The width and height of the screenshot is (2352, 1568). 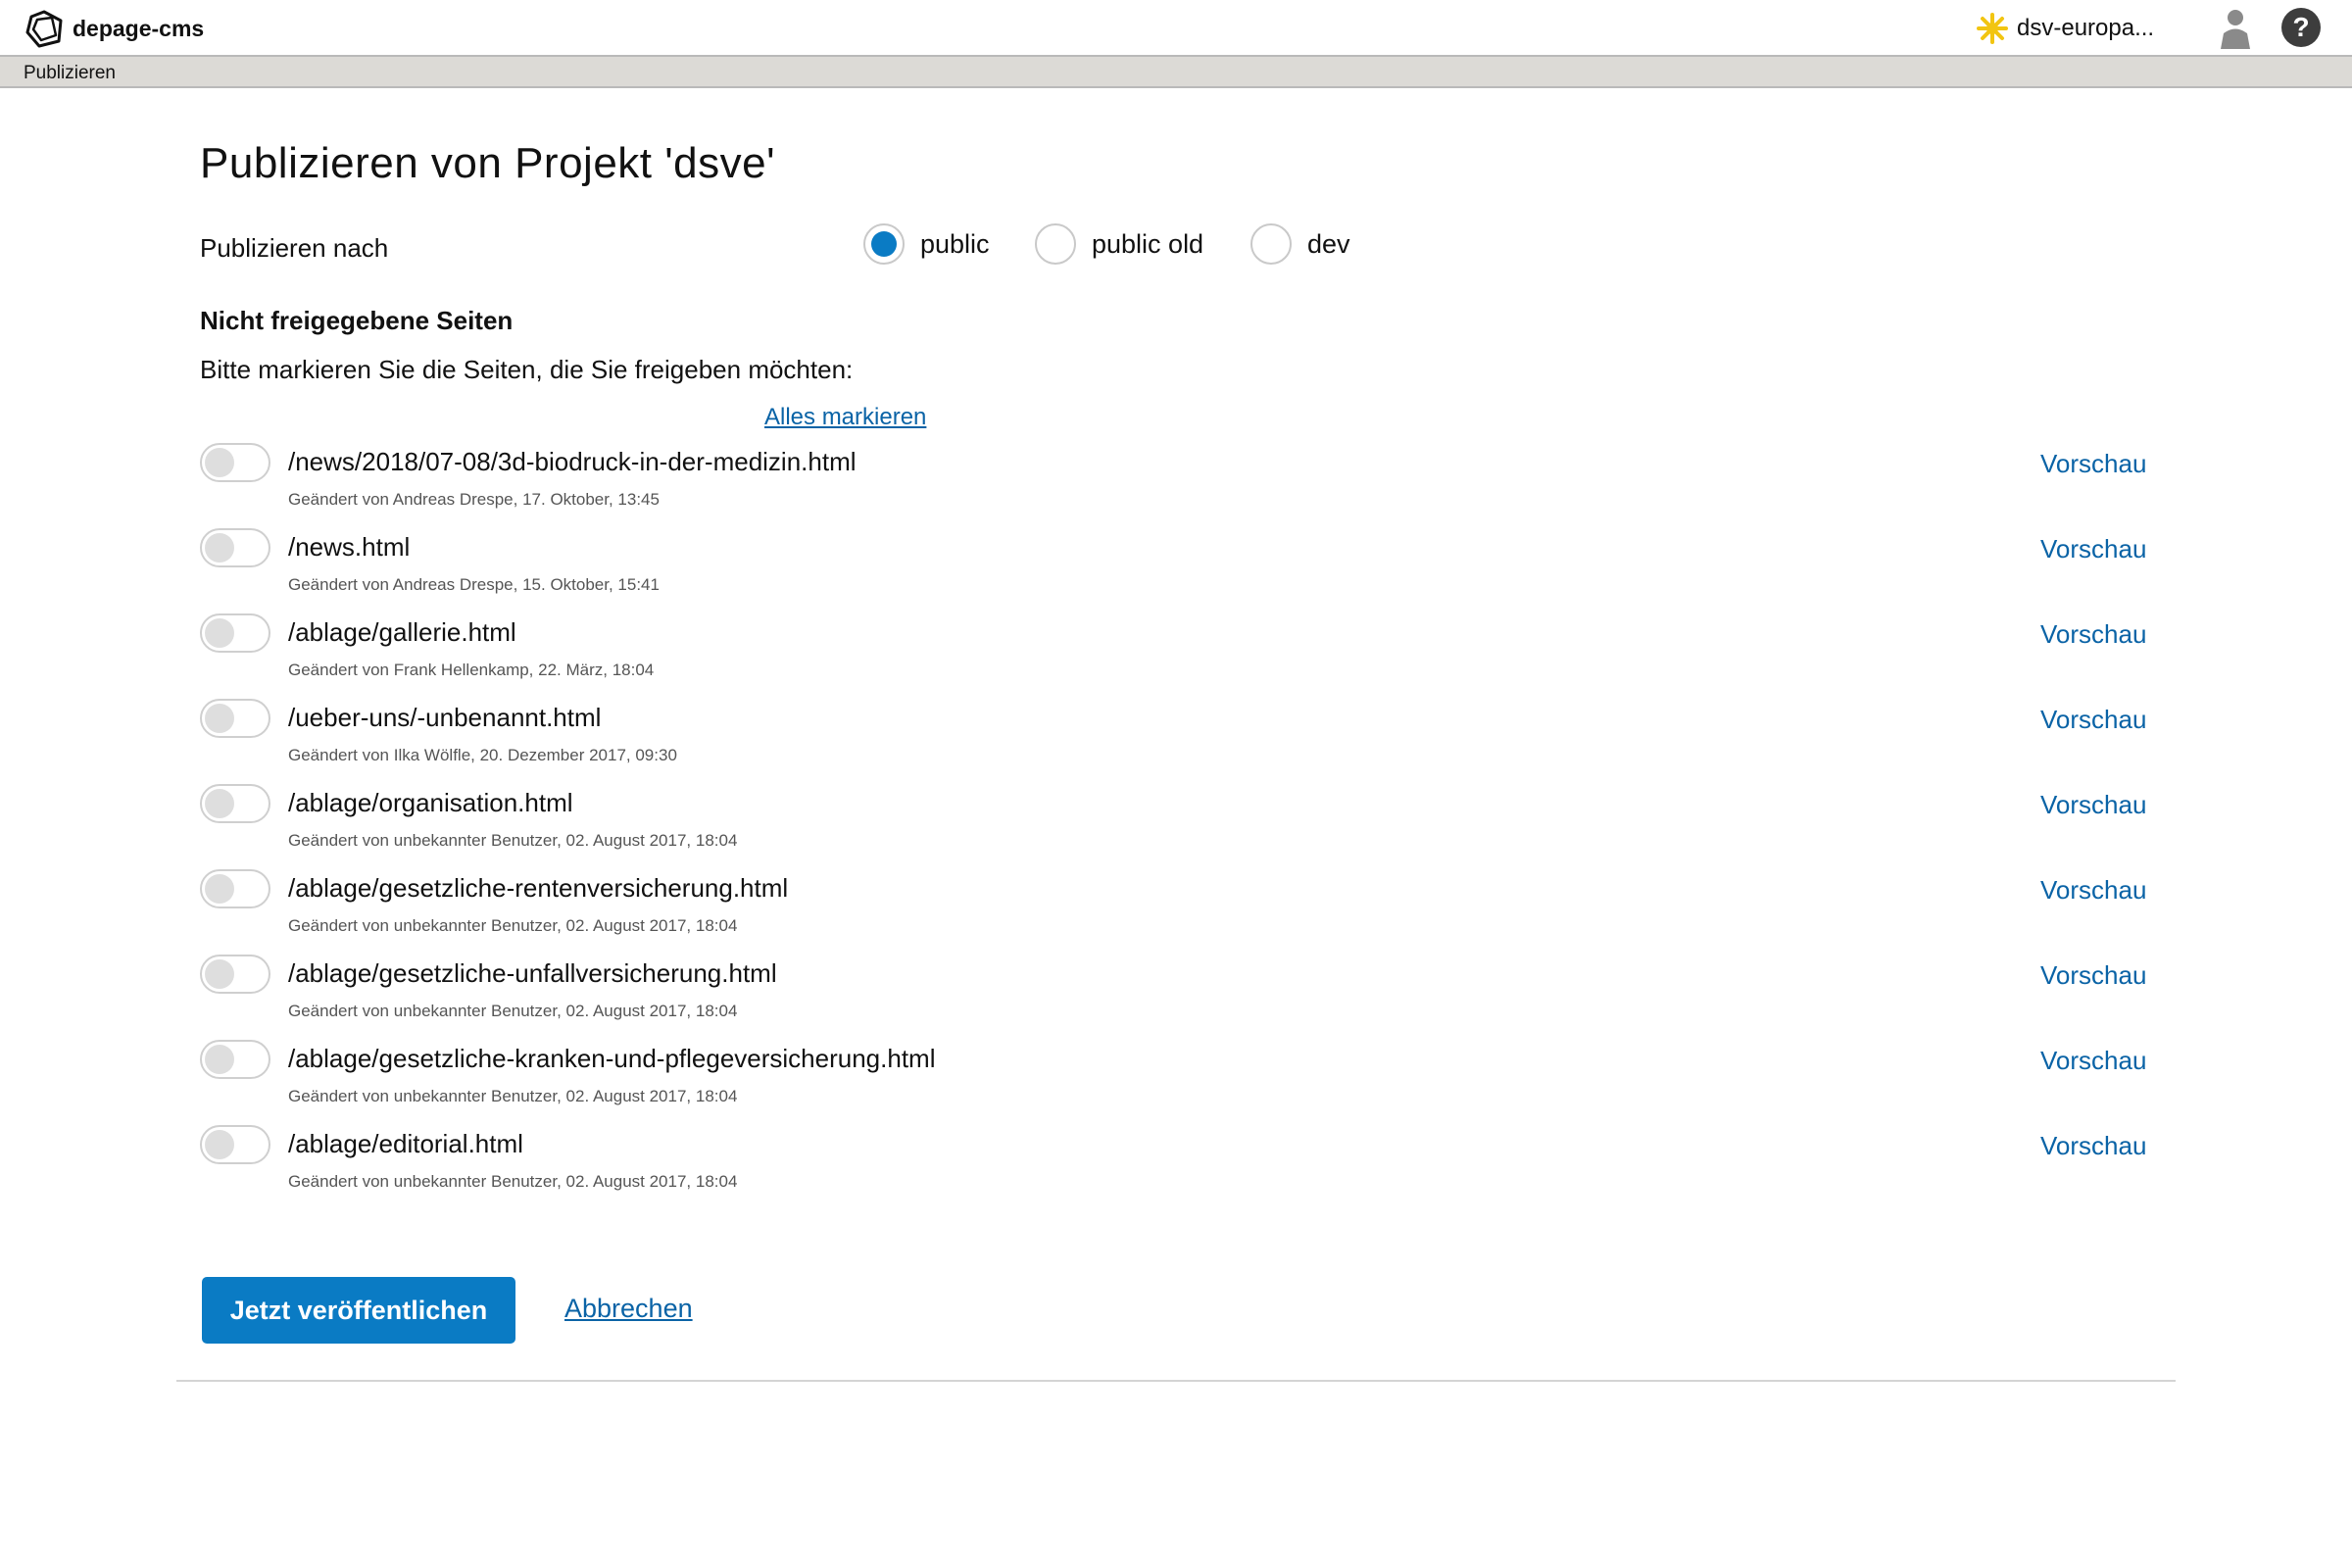 I want to click on radio-target-public-old: public old, so click(x=1119, y=244).